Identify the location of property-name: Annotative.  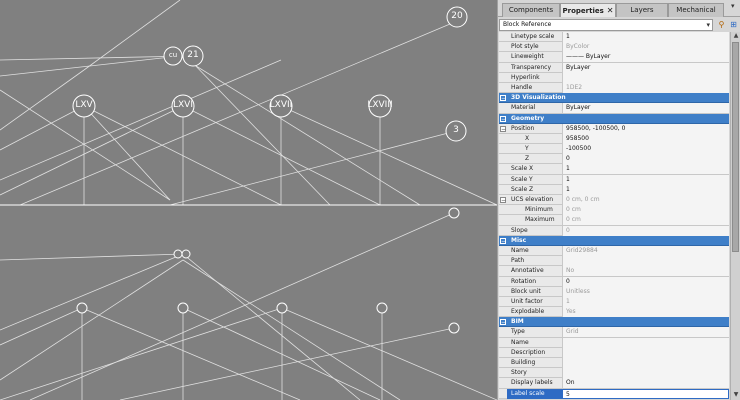
(527, 271).